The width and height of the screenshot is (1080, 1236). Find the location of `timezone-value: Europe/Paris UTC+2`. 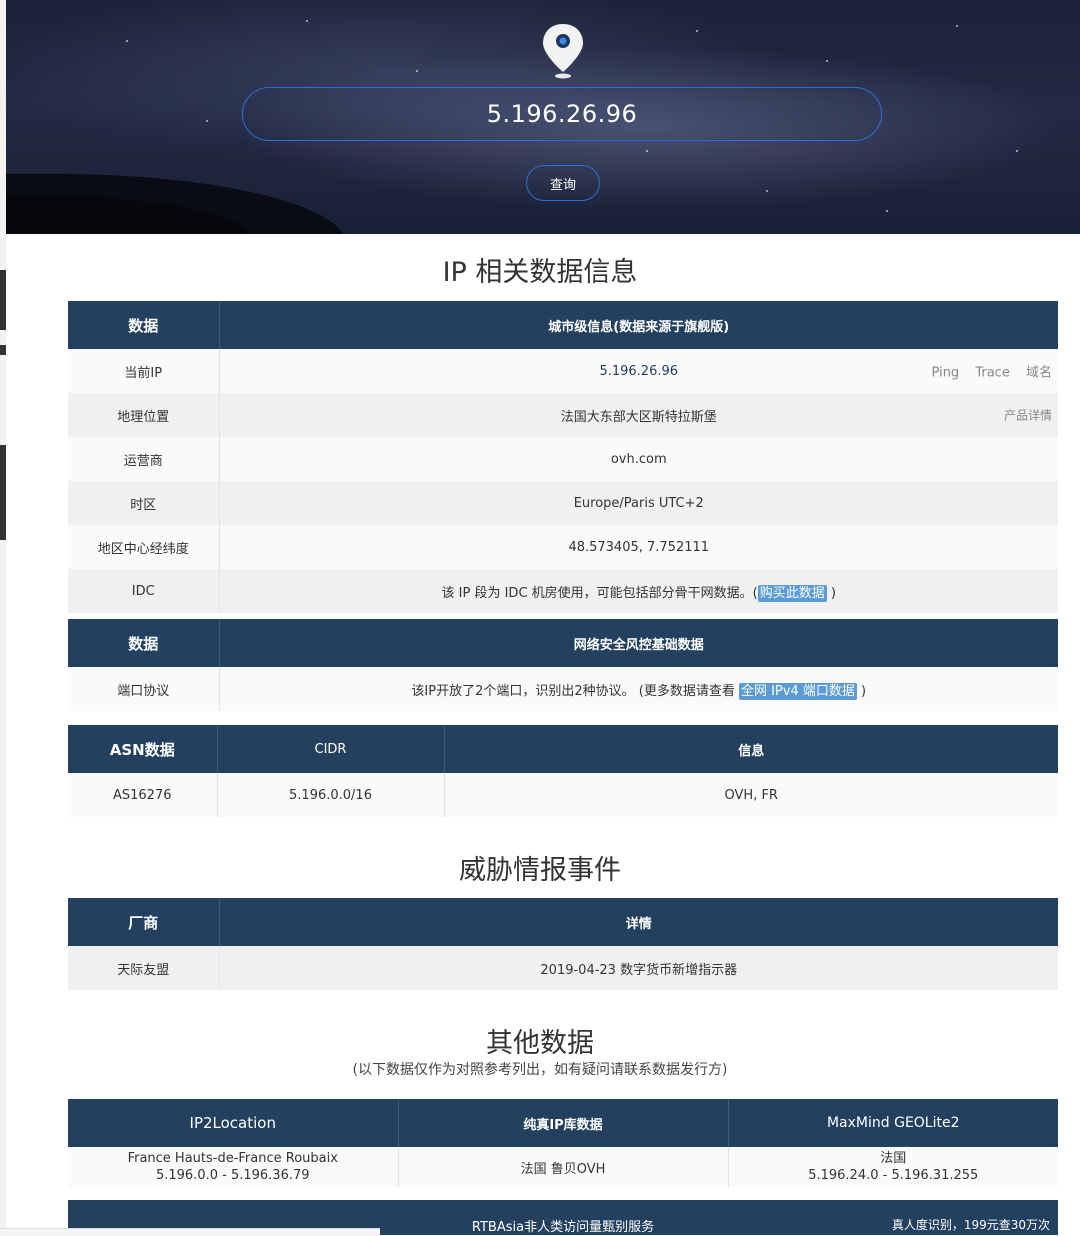

timezone-value: Europe/Paris UTC+2 is located at coordinates (638, 503).